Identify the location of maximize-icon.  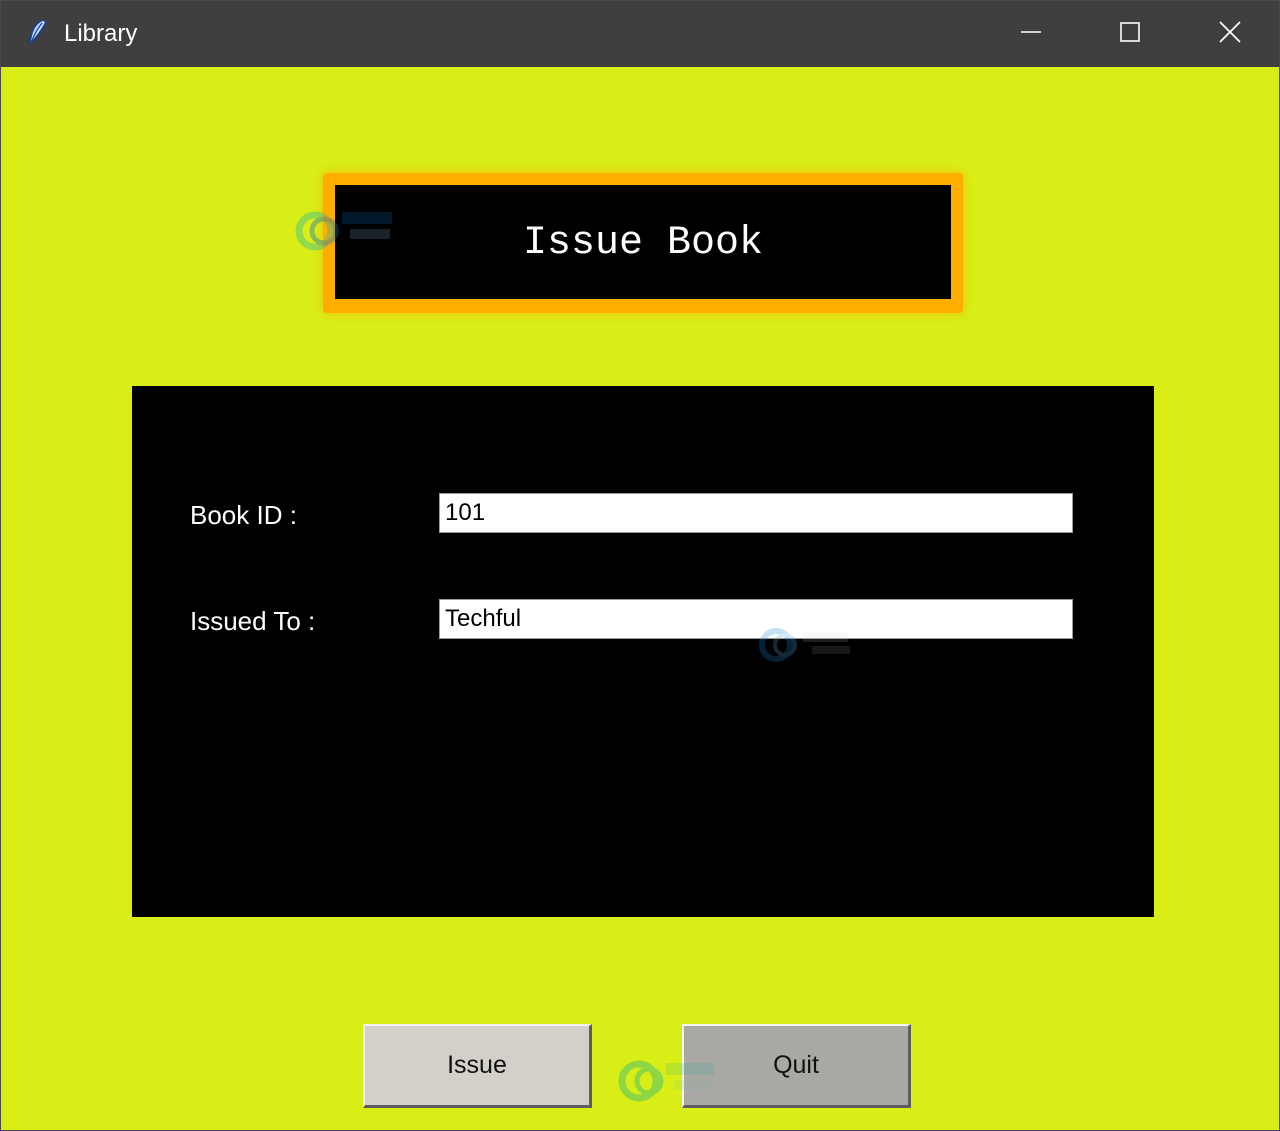
(1130, 34).